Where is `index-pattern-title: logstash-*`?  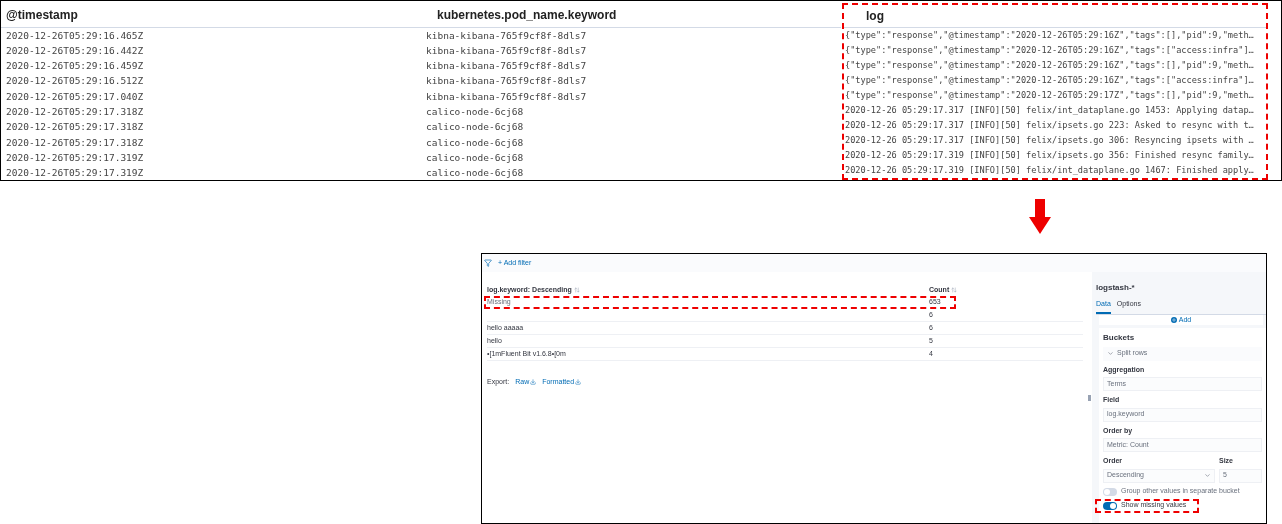
index-pattern-title: logstash-* is located at coordinates (1116, 288).